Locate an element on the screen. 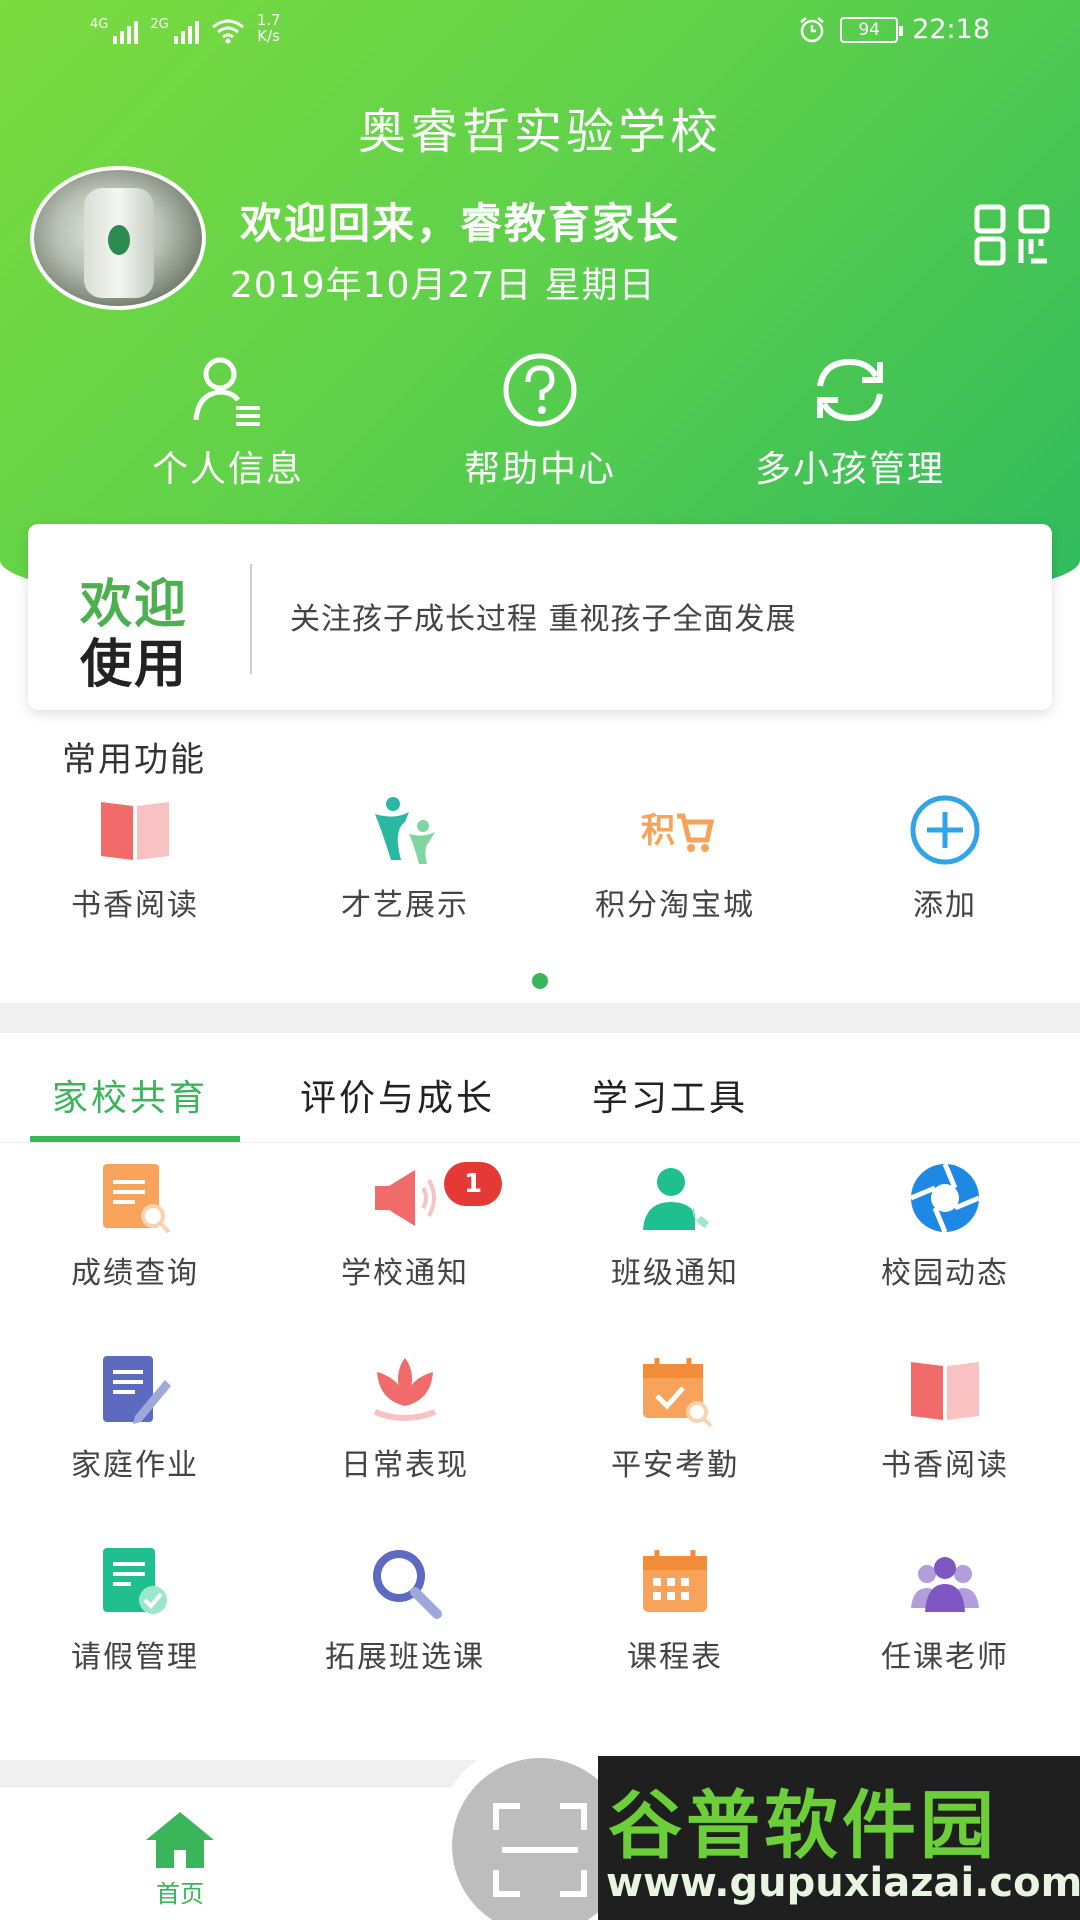  speed-unit: K/s is located at coordinates (268, 36).